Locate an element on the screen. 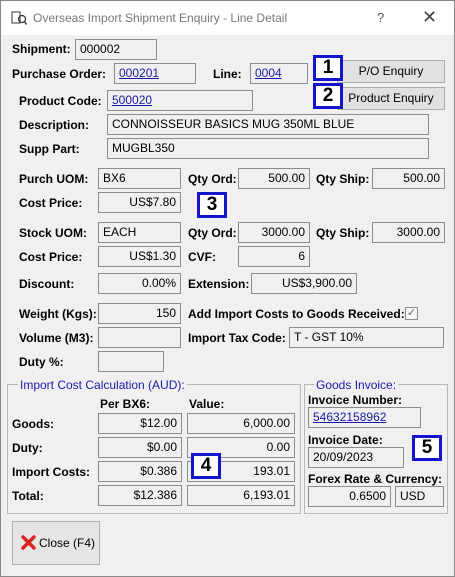 The height and width of the screenshot is (577, 455). supp-part-label: Supp Part: is located at coordinates (49, 149).